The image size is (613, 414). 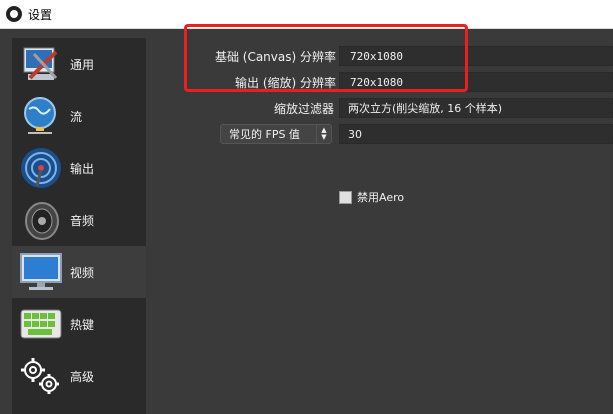 What do you see at coordinates (41, 116) in the screenshot?
I see `stream-globe-icon` at bounding box center [41, 116].